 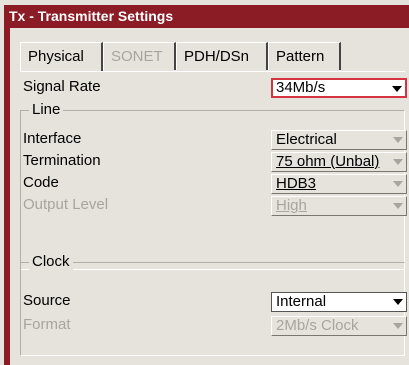 What do you see at coordinates (317, 325) in the screenshot?
I see `format-value: 2Mb/s Clock` at bounding box center [317, 325].